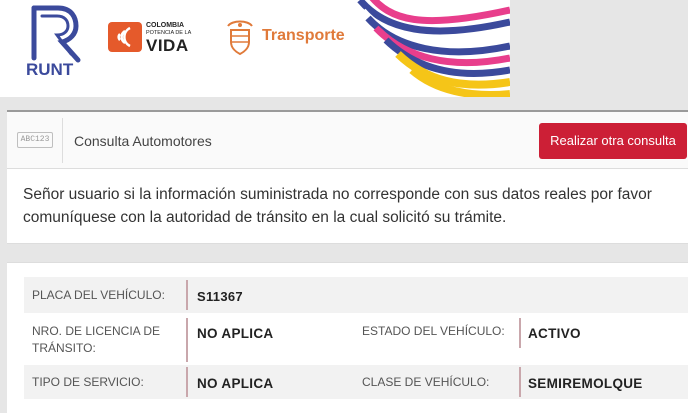 The width and height of the screenshot is (688, 413). Describe the element at coordinates (554, 333) in the screenshot. I see `estado-value: ACTIVO` at that location.